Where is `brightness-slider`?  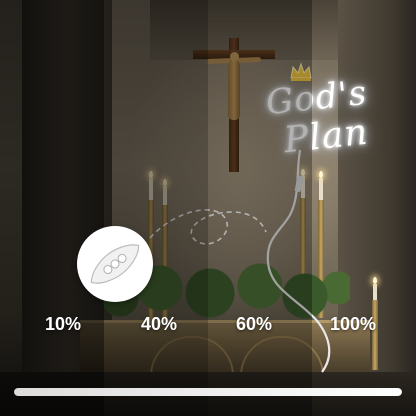
brightness-slider is located at coordinates (208, 392).